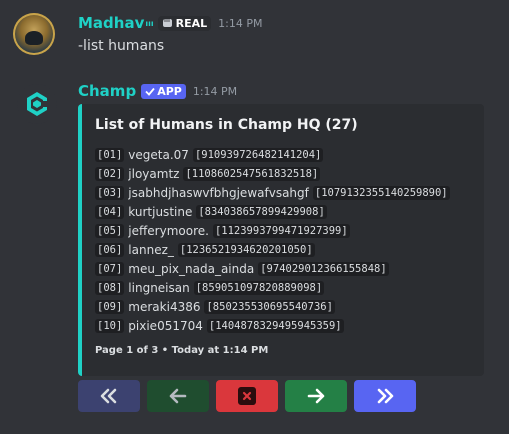 This screenshot has width=509, height=434. I want to click on item-index: [05], so click(110, 230).